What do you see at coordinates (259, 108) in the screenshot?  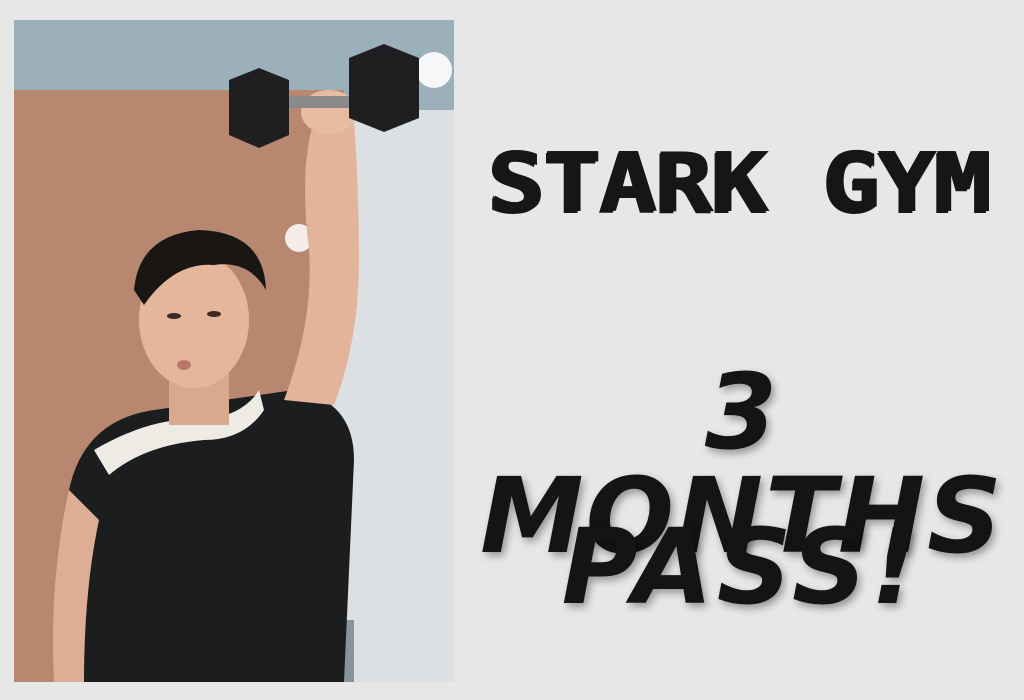 I see `dumbbell-weight-left` at bounding box center [259, 108].